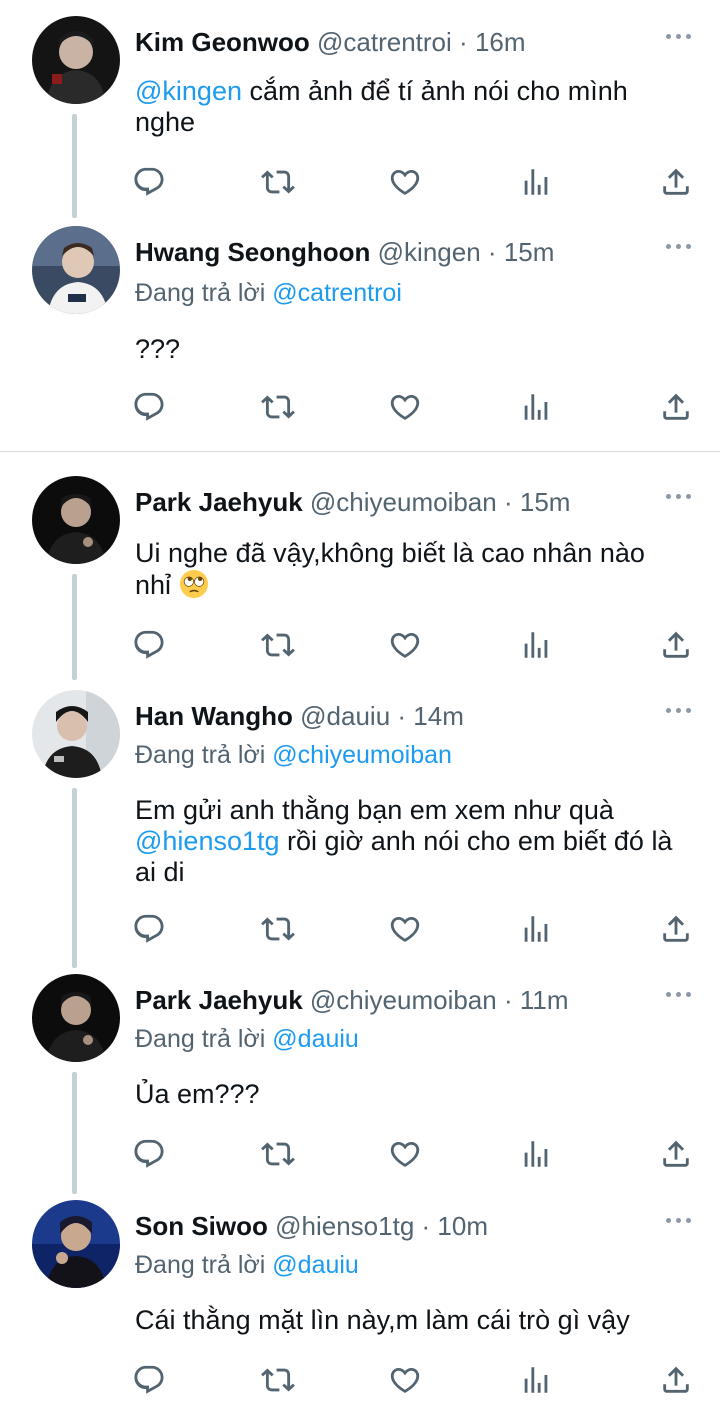  What do you see at coordinates (188, 91) in the screenshot?
I see `mention-link: @kingen` at bounding box center [188, 91].